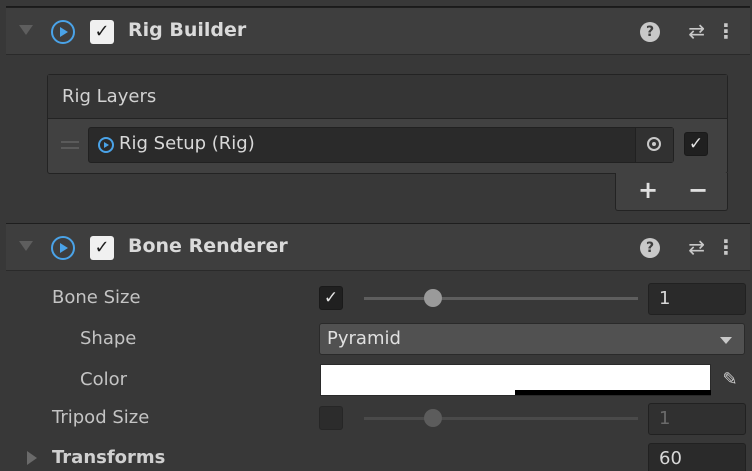 This screenshot has width=752, height=471. What do you see at coordinates (654, 145) in the screenshot?
I see `object-picker-icon` at bounding box center [654, 145].